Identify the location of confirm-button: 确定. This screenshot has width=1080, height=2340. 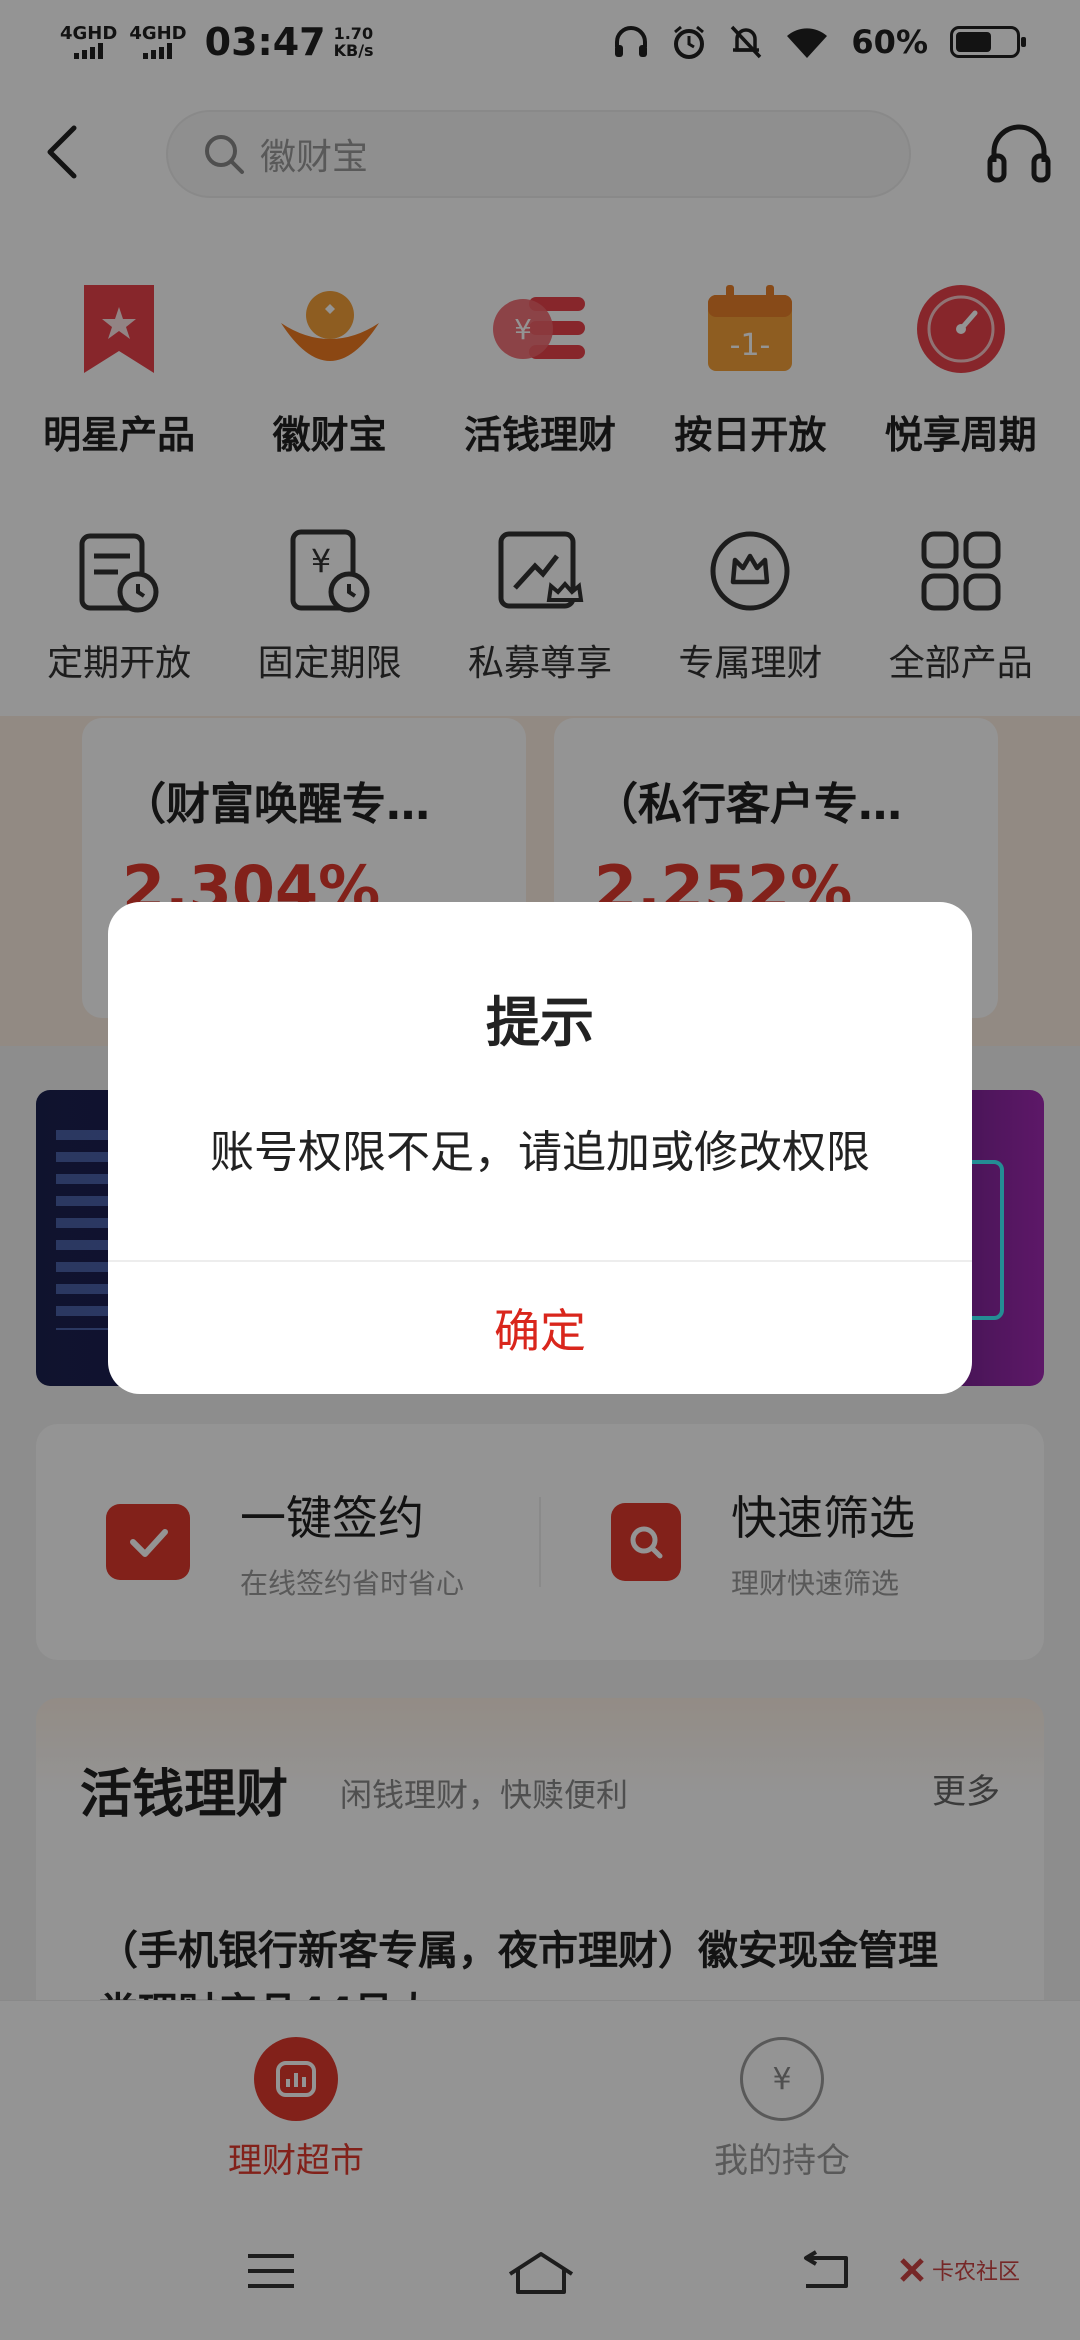
(540, 1328).